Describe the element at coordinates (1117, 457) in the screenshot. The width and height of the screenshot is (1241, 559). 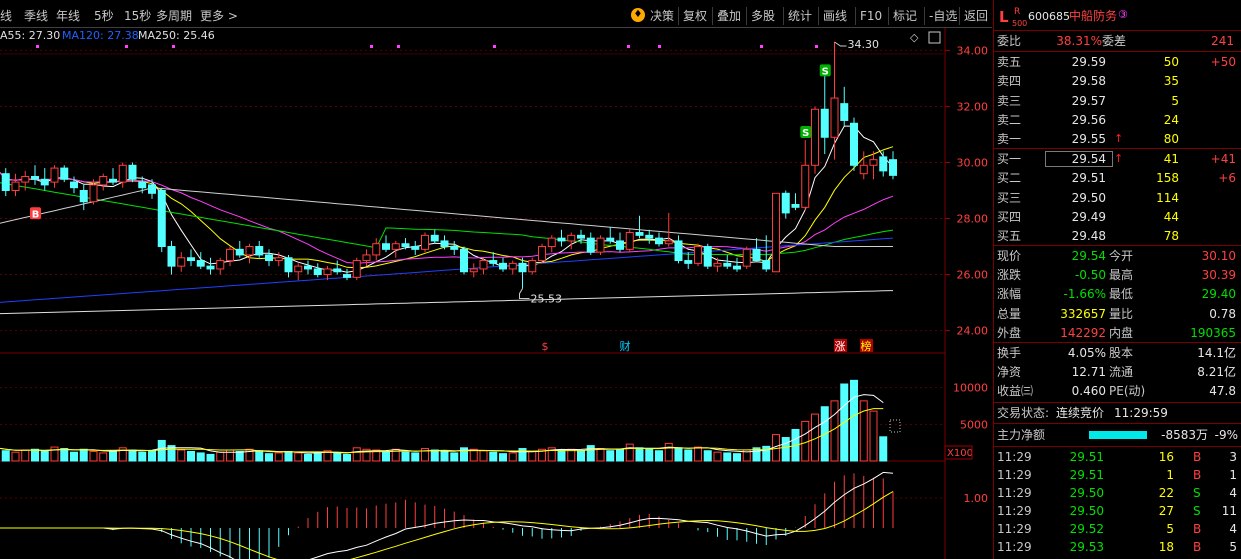
I see `tick-row: 11:29 29.51 16 B 3` at that location.